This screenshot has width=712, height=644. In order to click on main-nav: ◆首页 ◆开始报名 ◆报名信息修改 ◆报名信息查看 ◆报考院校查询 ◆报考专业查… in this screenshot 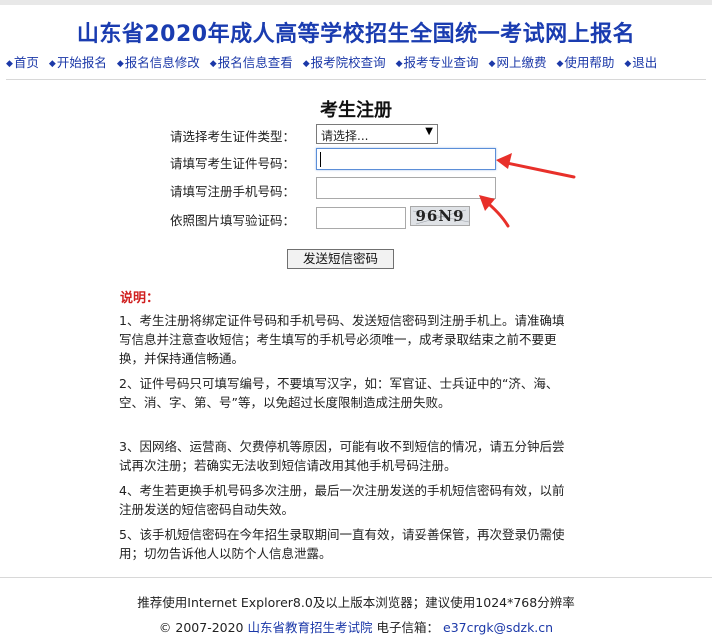, I will do `click(356, 61)`.